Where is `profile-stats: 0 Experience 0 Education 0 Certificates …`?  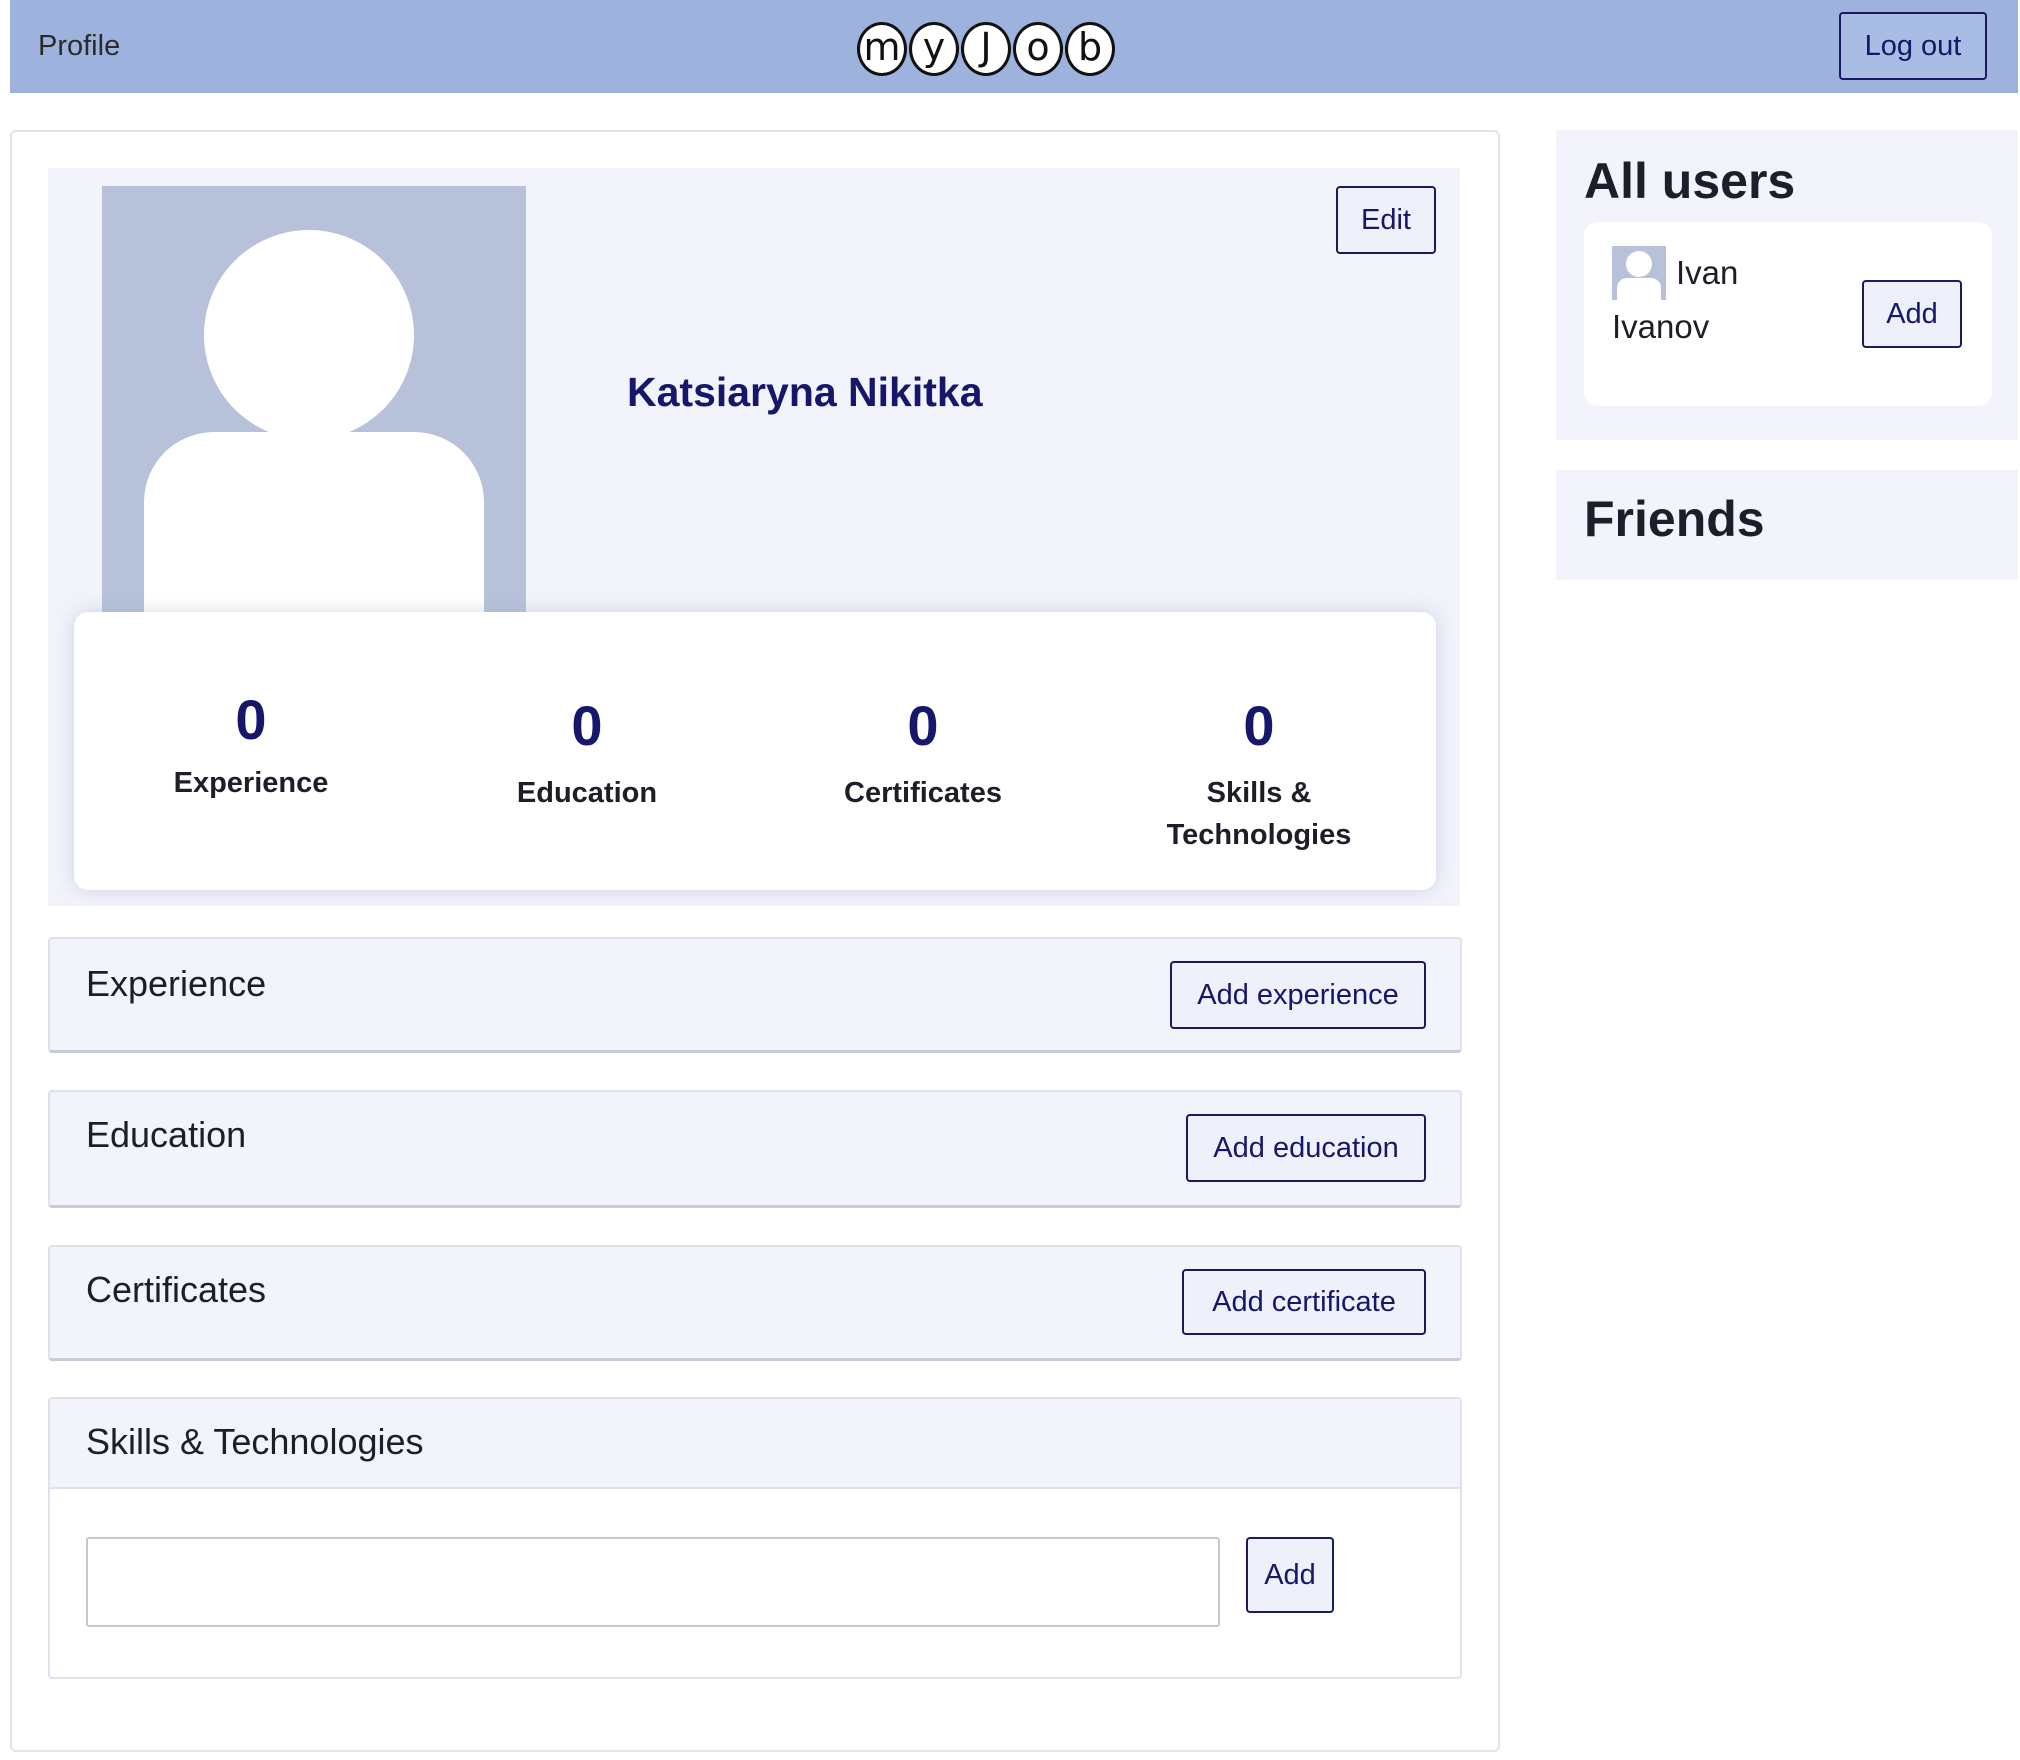
profile-stats: 0 Experience 0 Education 0 Certificates … is located at coordinates (755, 751).